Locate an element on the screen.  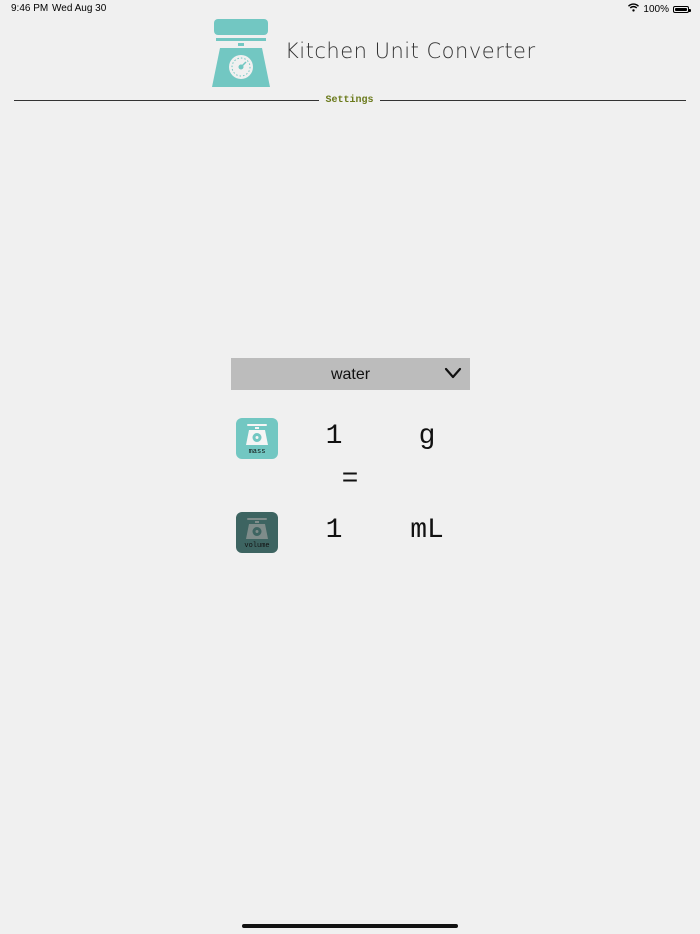
status-right: 100% is located at coordinates (659, 9).